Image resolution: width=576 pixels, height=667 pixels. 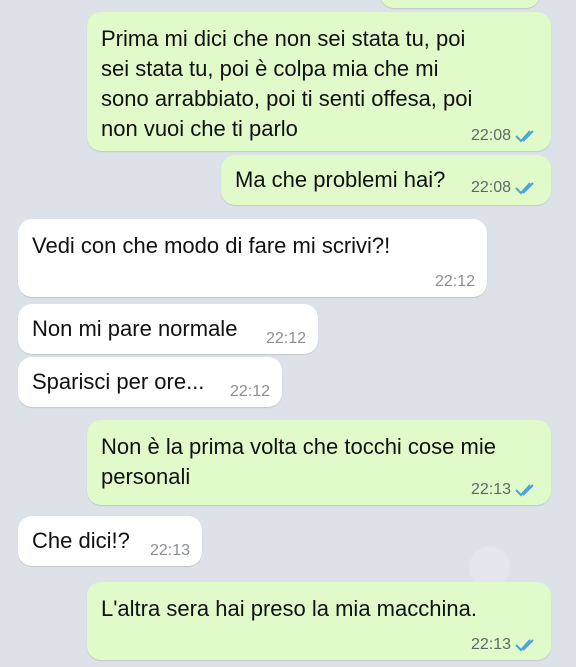 I want to click on message-bubble-incoming: Non mi pare normale 22:12, so click(x=168, y=329).